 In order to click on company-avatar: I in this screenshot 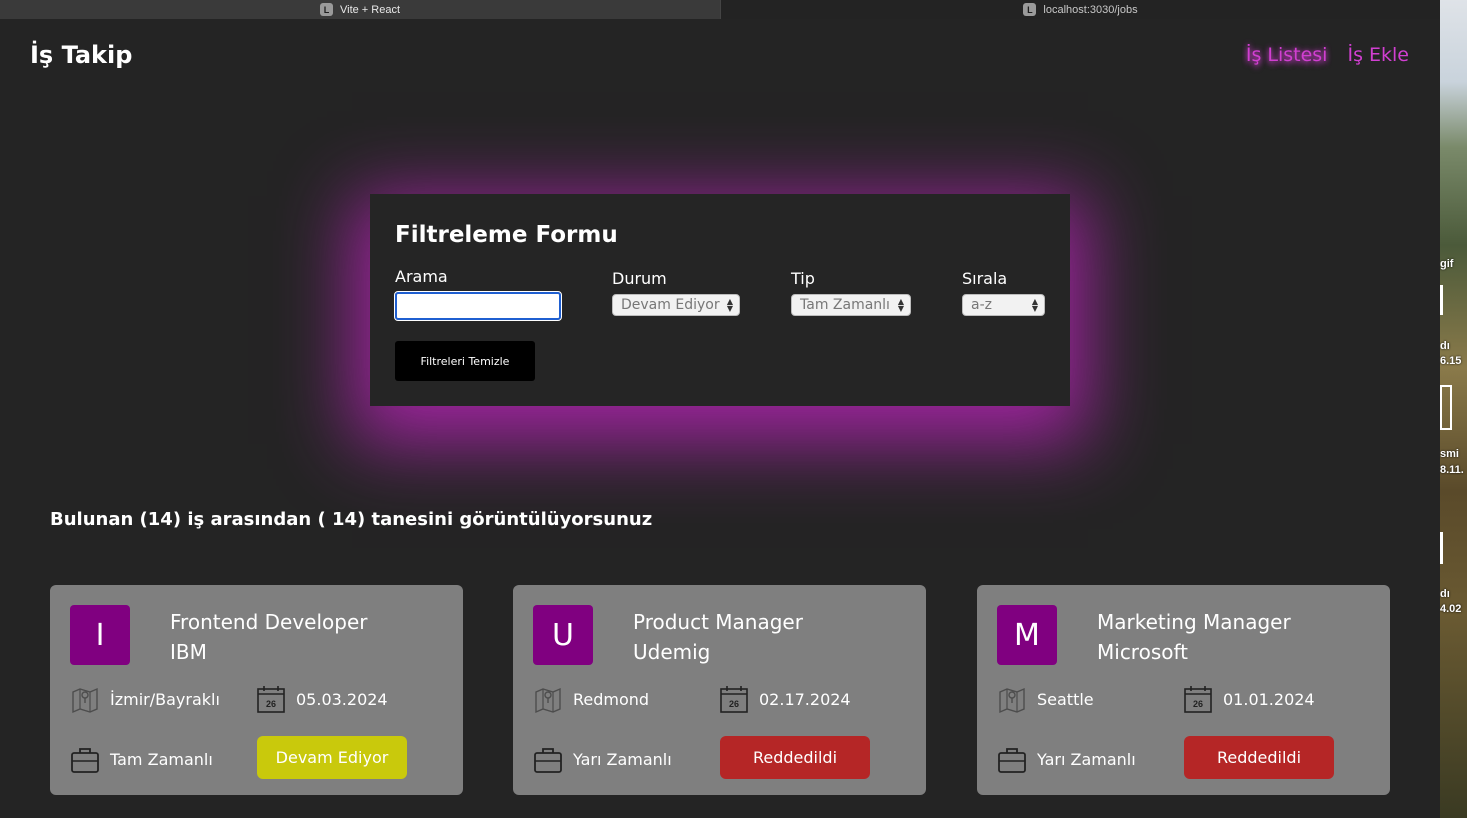, I will do `click(100, 635)`.